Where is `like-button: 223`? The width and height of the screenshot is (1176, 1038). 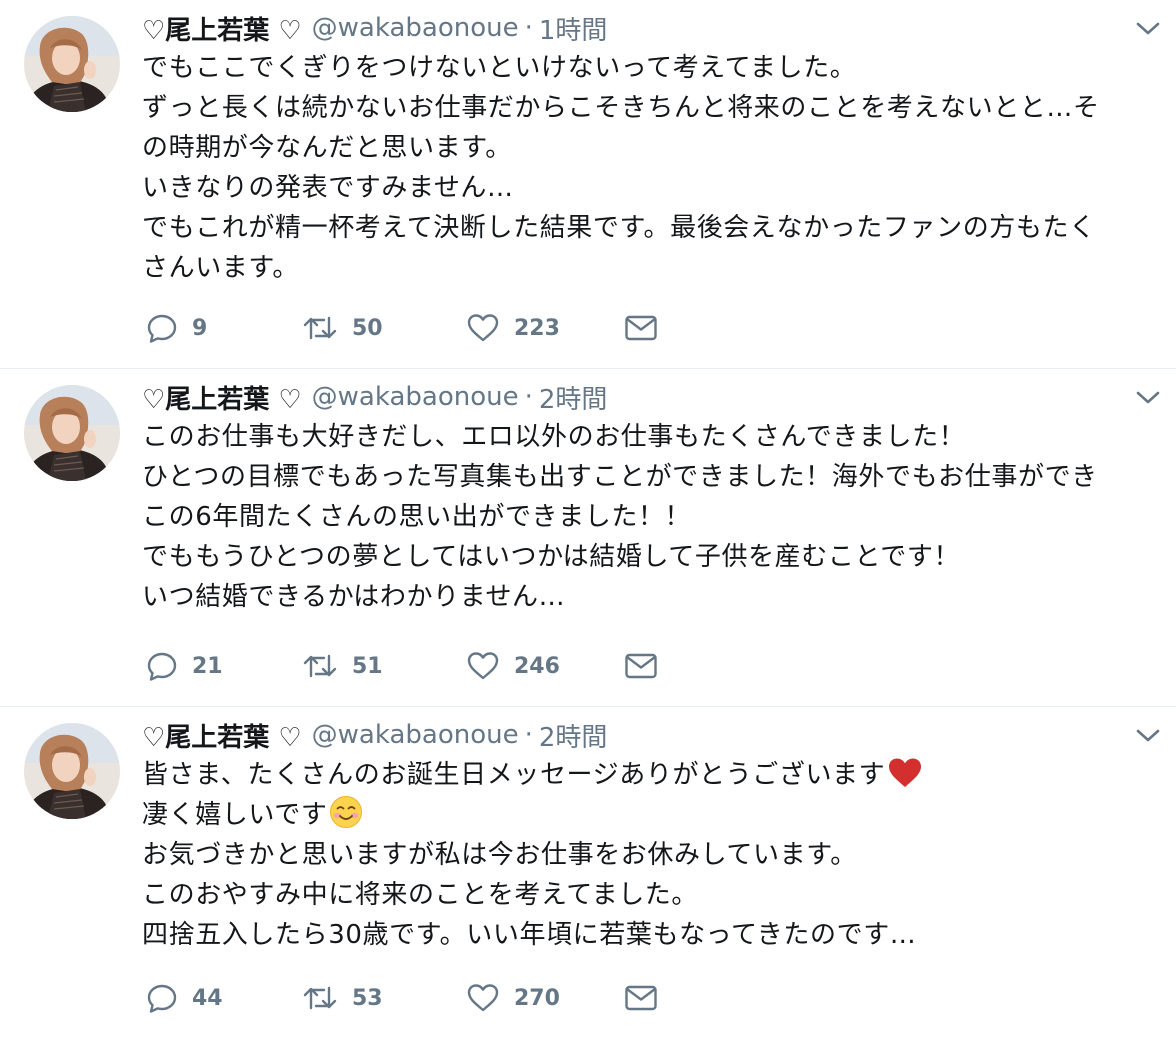
like-button: 223 is located at coordinates (513, 328).